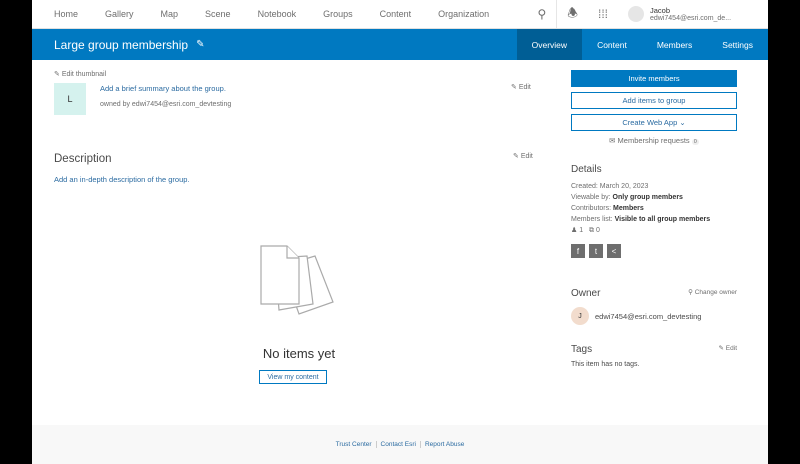  I want to click on change-owner-link: ⚲ Change owner, so click(712, 292).